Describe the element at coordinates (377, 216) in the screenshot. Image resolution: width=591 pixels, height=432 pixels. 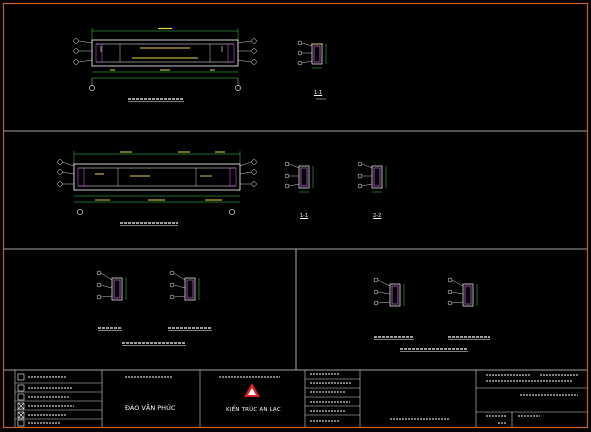
I see `section-label-3: 2-2` at that location.